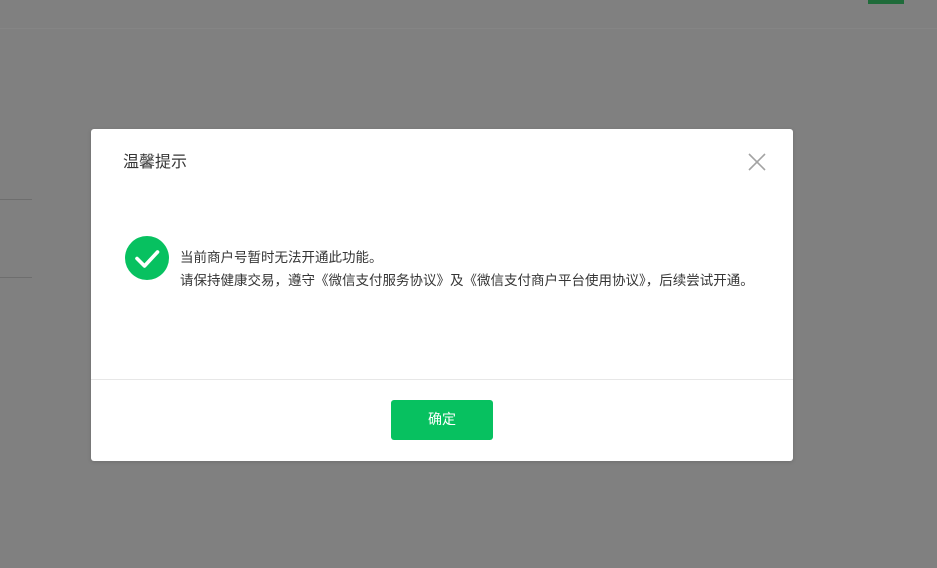  Describe the element at coordinates (147, 258) in the screenshot. I see `success-check-icon` at that location.